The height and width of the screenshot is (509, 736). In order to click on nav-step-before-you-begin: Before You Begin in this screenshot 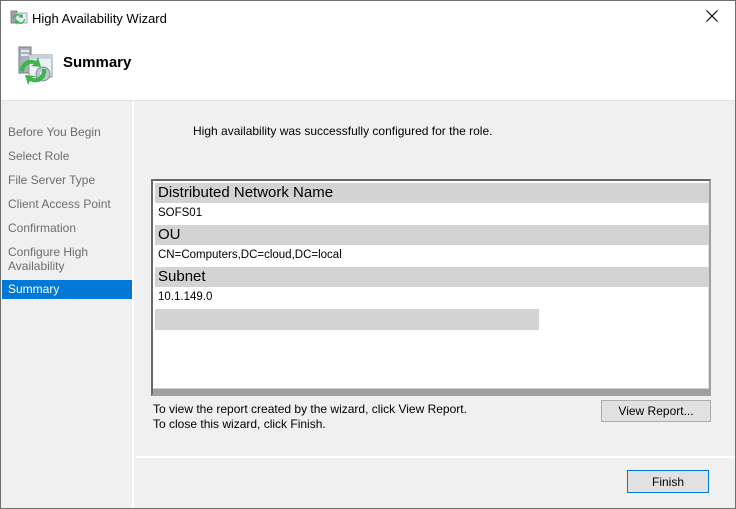, I will do `click(67, 132)`.